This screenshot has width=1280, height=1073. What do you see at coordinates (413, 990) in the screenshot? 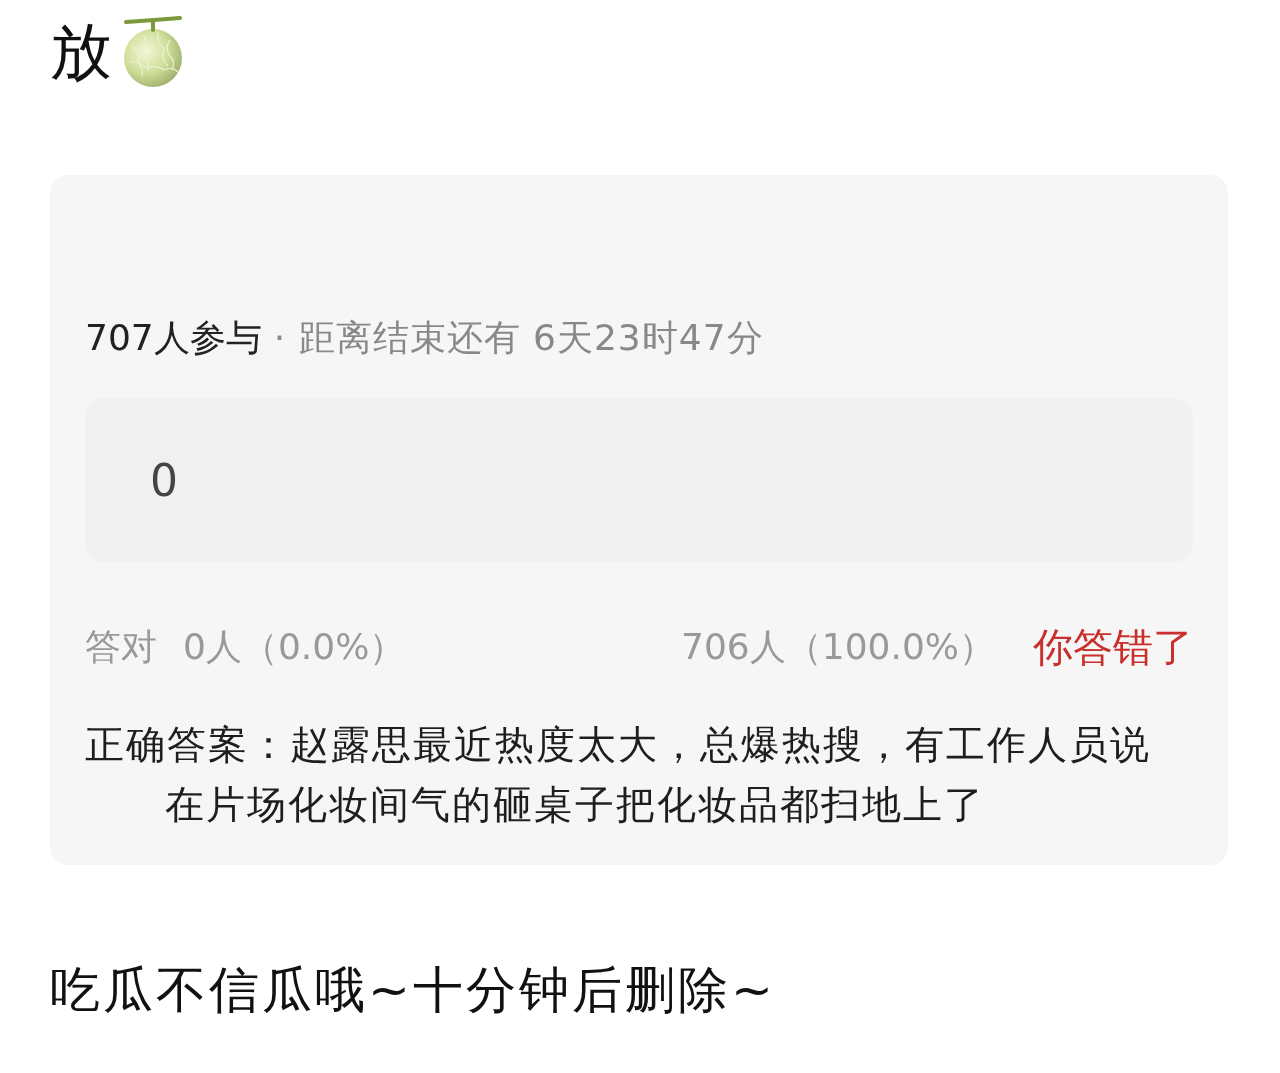
I see `post-text: 吃瓜不信瓜哦~十分钟后删除~` at bounding box center [413, 990].